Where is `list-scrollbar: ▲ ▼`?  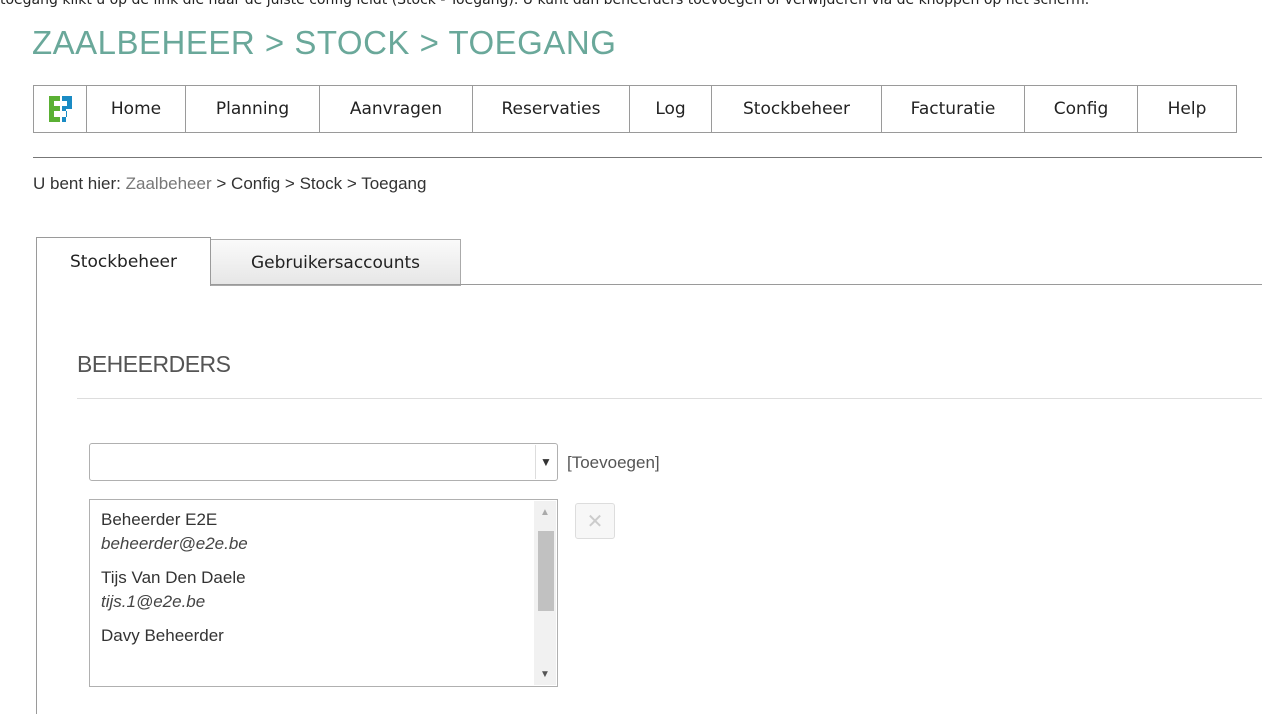 list-scrollbar: ▲ ▼ is located at coordinates (545, 593).